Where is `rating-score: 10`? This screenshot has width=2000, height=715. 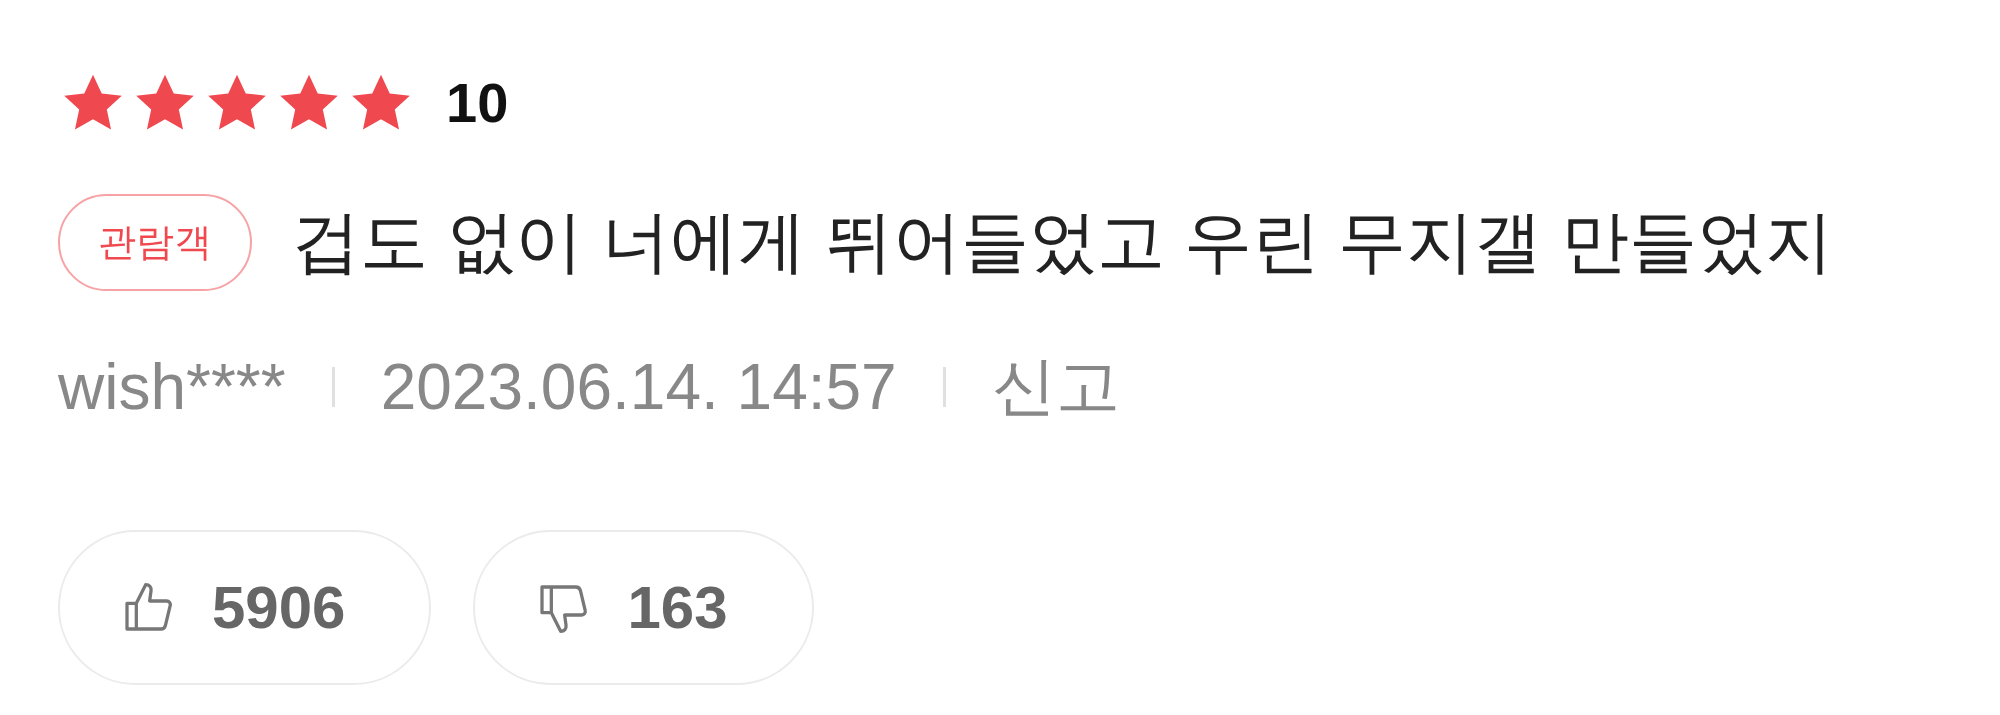 rating-score: 10 is located at coordinates (477, 103).